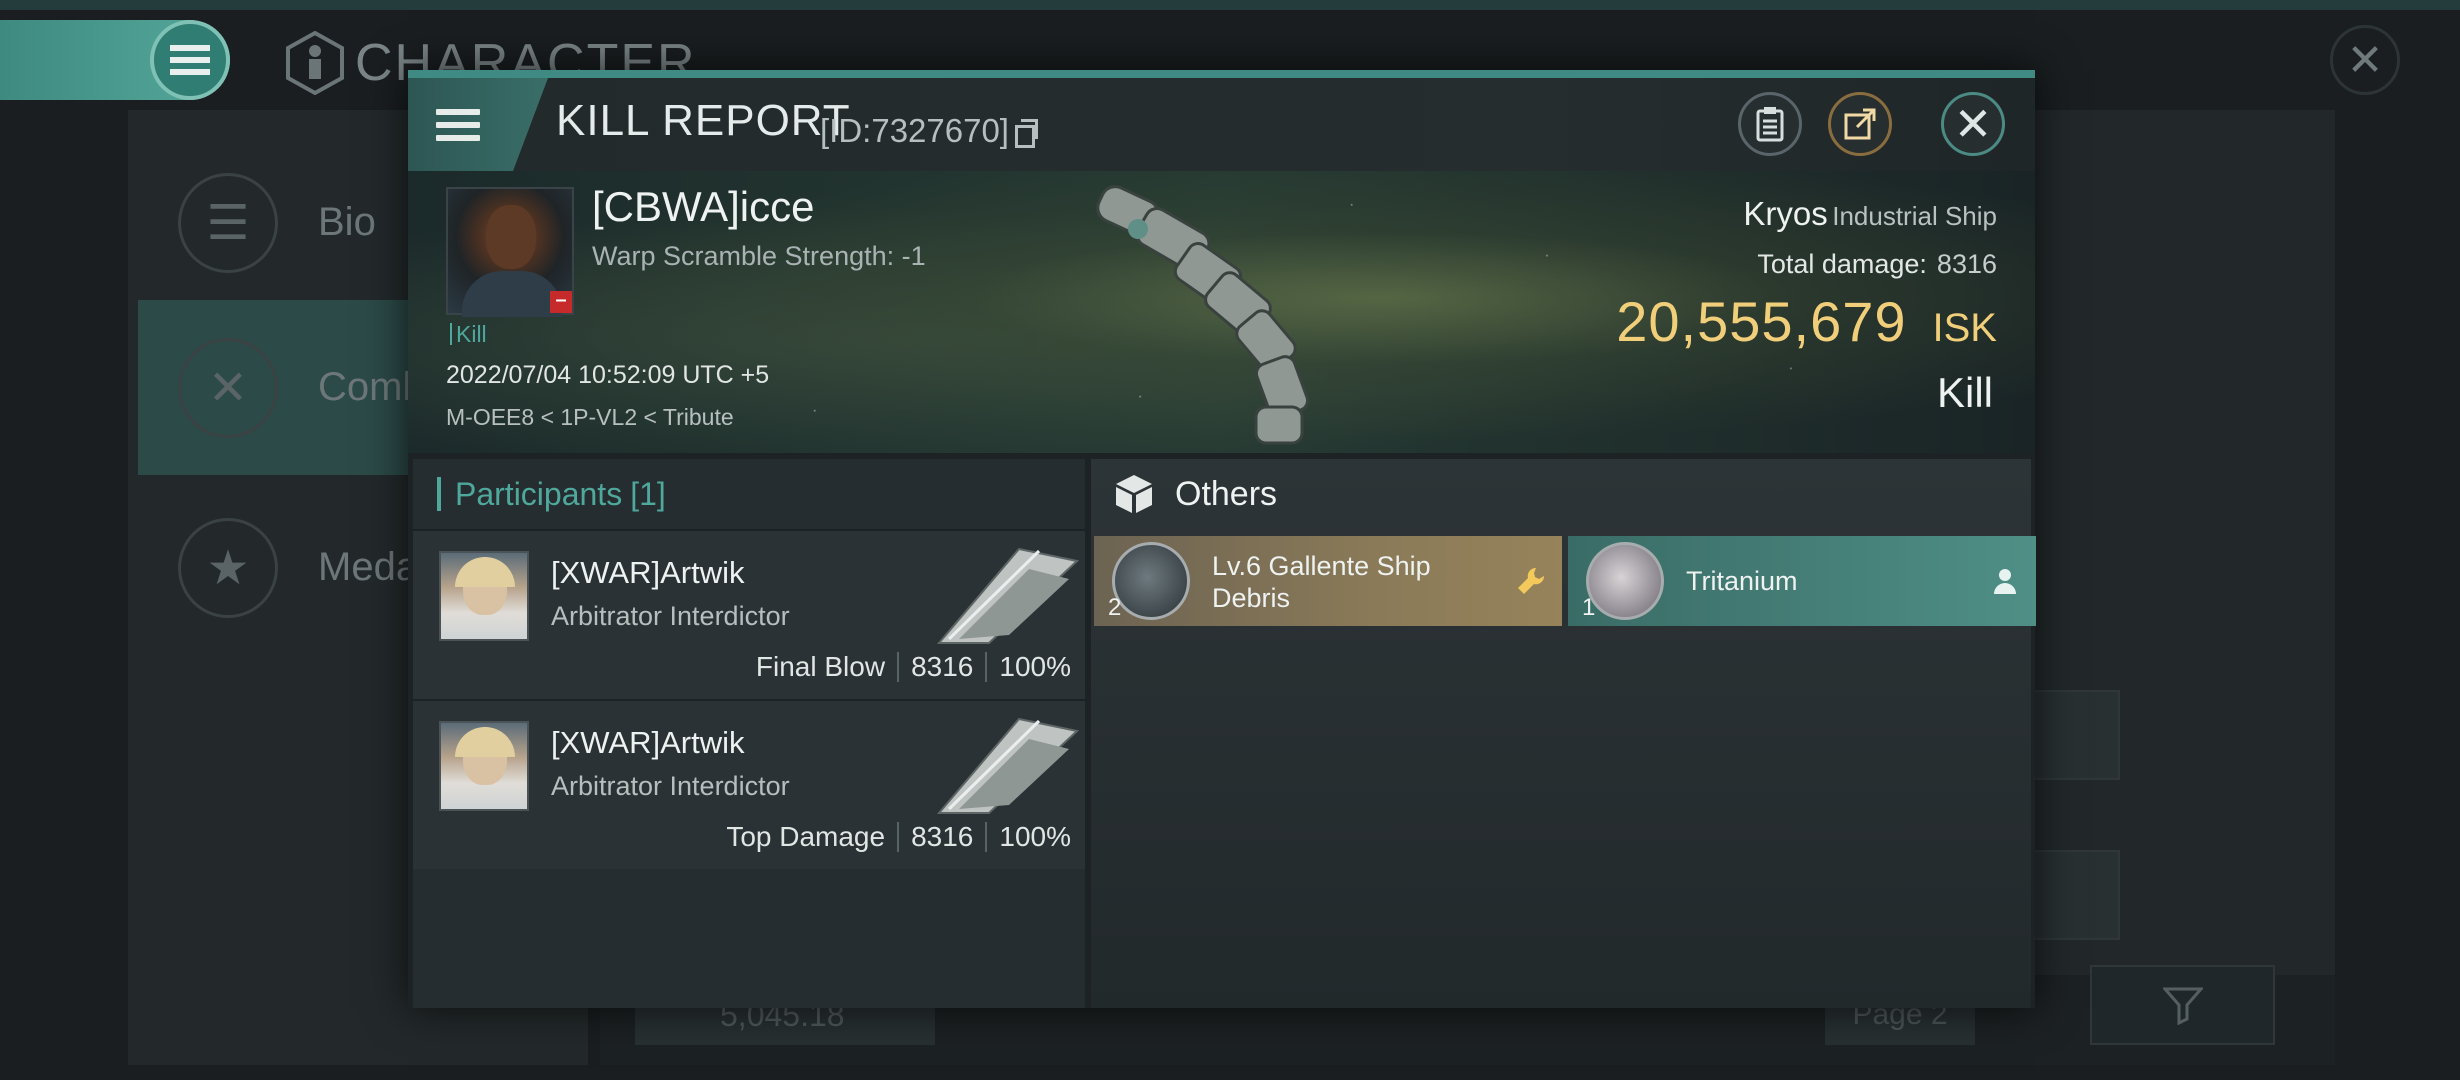 The image size is (2460, 1080). I want to click on tritanium-icon, so click(1625, 581).